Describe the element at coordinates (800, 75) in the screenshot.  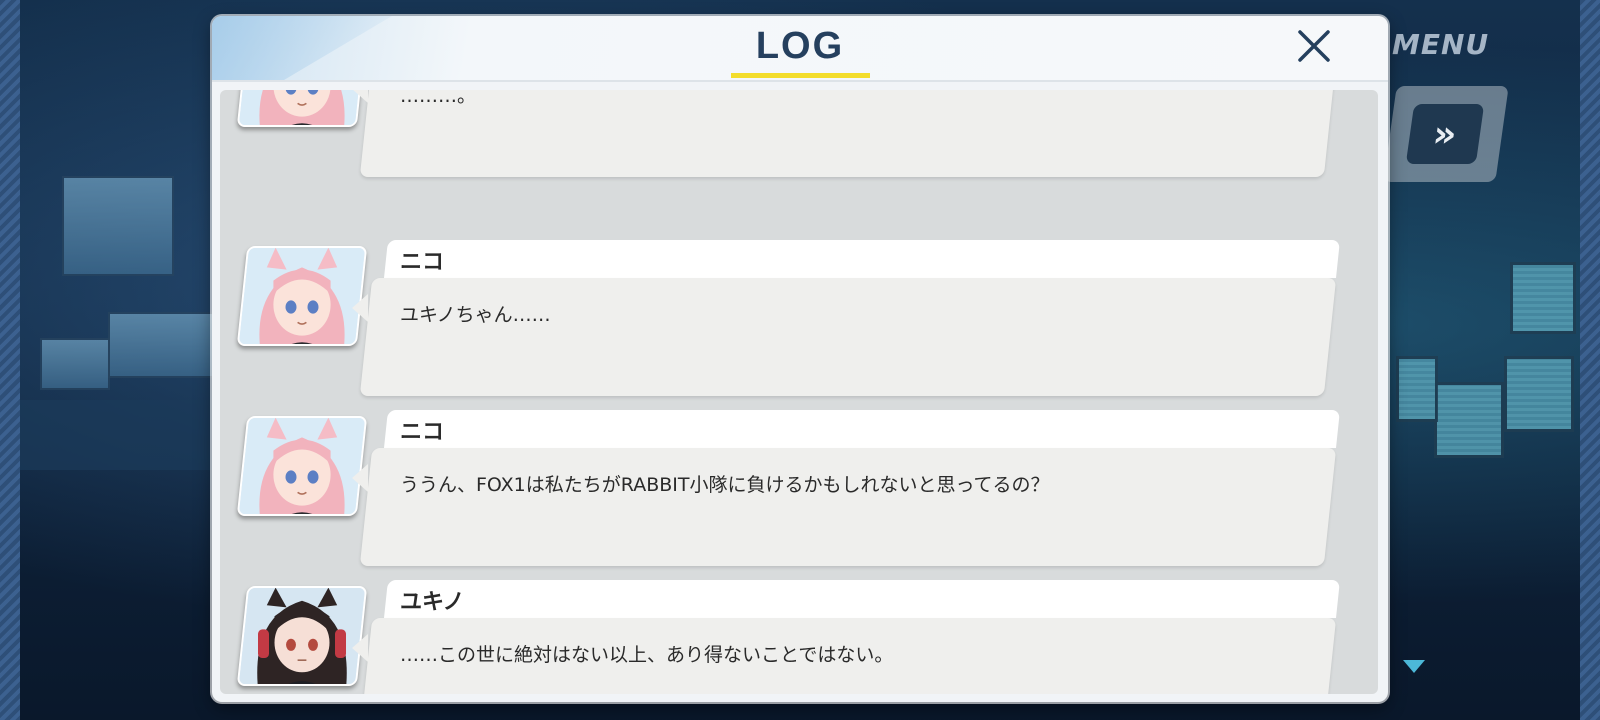
I see `title-underline` at that location.